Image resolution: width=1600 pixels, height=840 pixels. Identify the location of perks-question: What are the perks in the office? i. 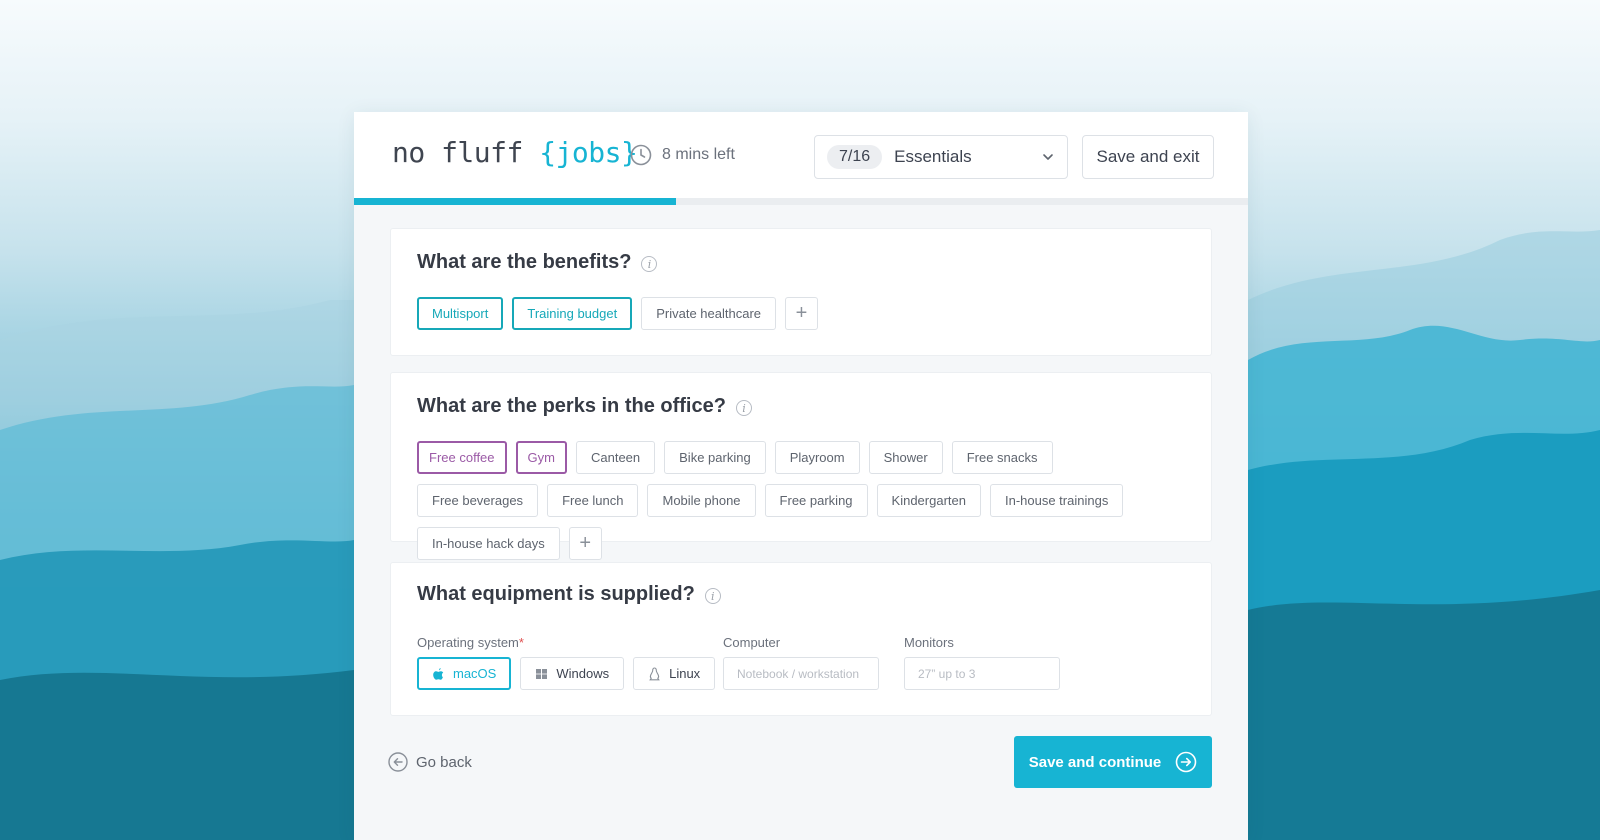
(584, 406).